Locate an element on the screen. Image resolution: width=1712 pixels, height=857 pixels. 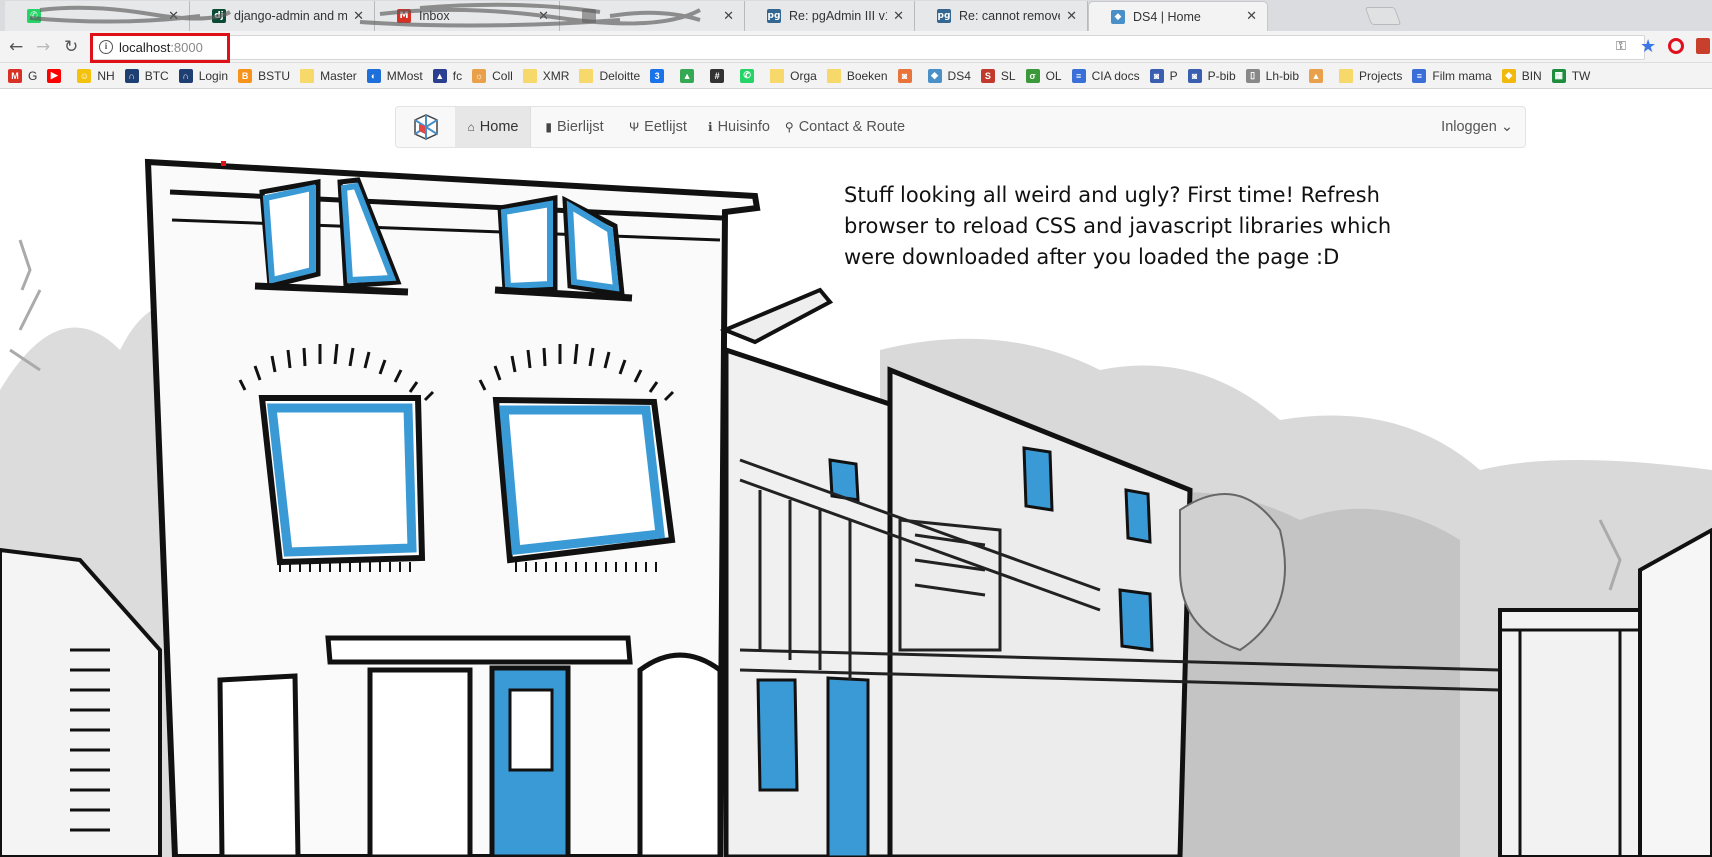
tab-title: Inbox is located at coordinates (434, 16).